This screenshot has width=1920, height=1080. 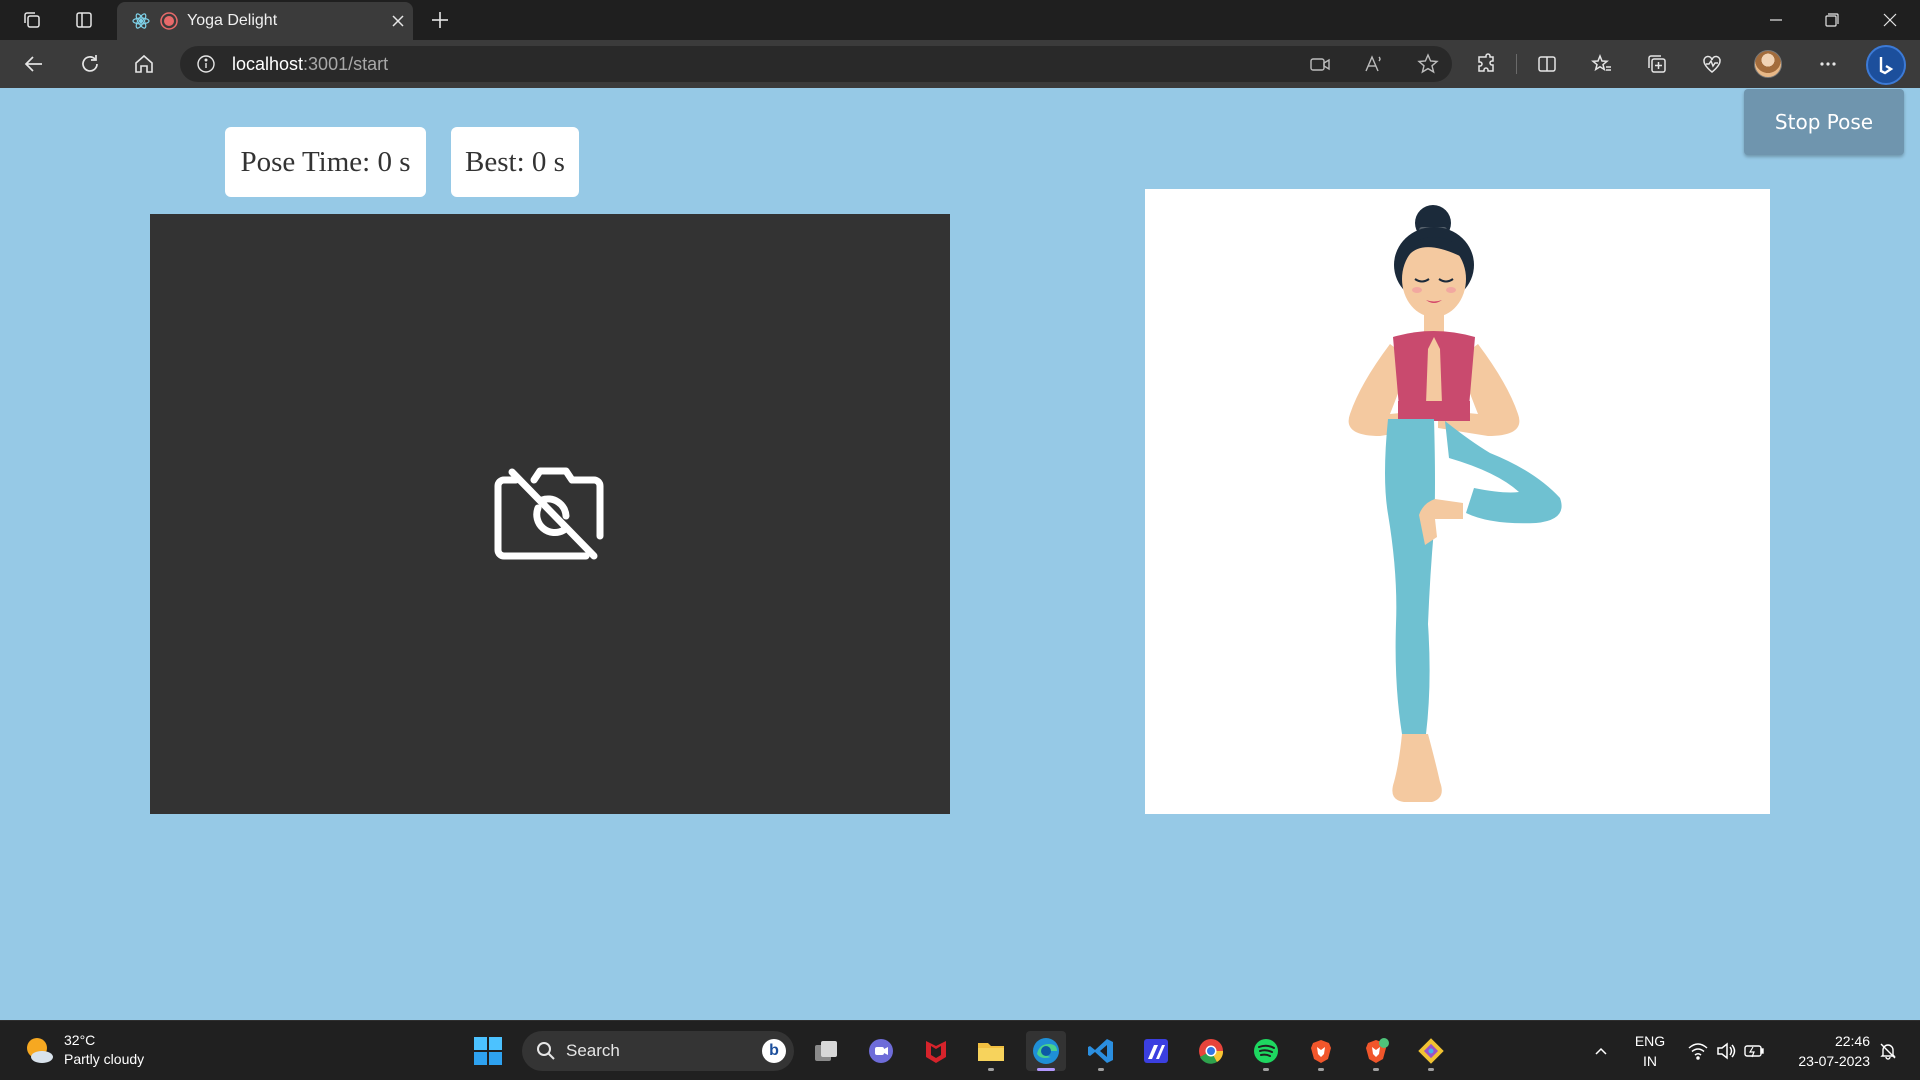 What do you see at coordinates (1832, 20) in the screenshot?
I see `restore-icon` at bounding box center [1832, 20].